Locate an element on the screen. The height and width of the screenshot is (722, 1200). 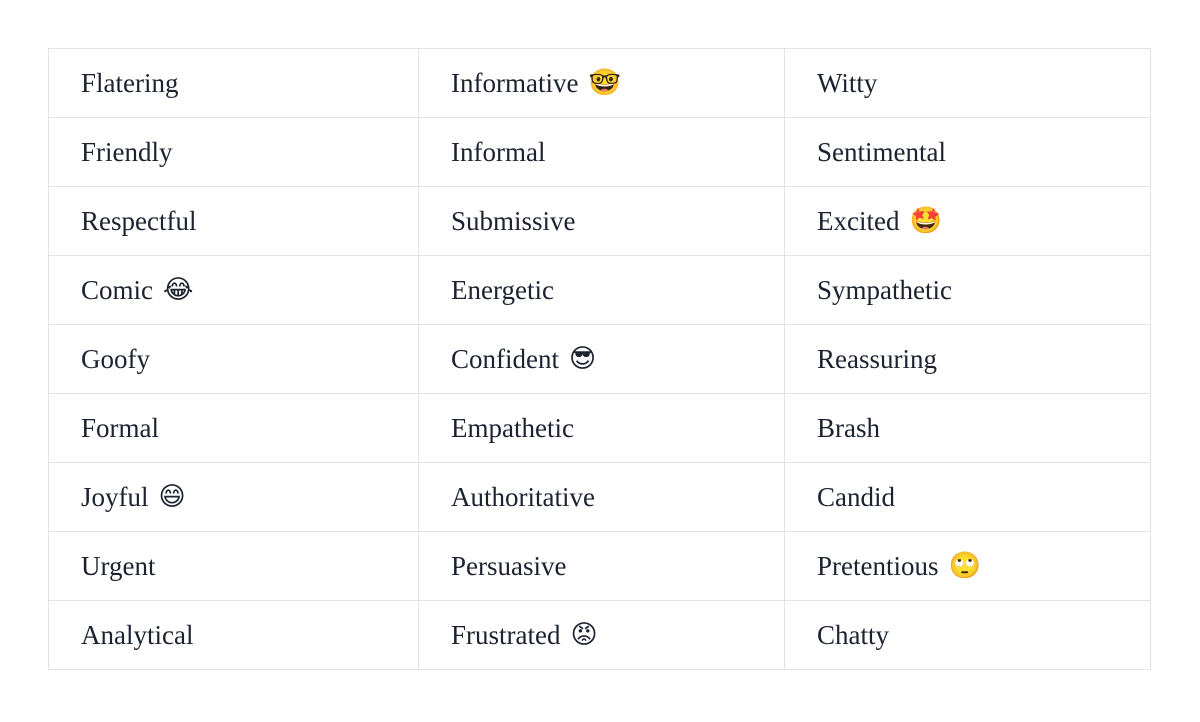
table-cell: Sentimental is located at coordinates (967, 152).